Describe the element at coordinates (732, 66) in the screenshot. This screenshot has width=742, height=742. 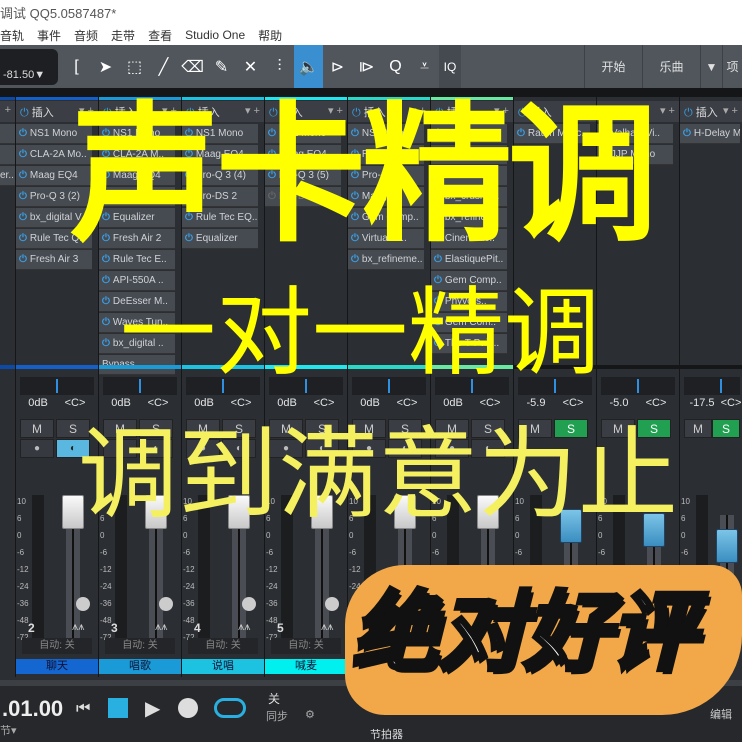
I see `project-button: 项` at that location.